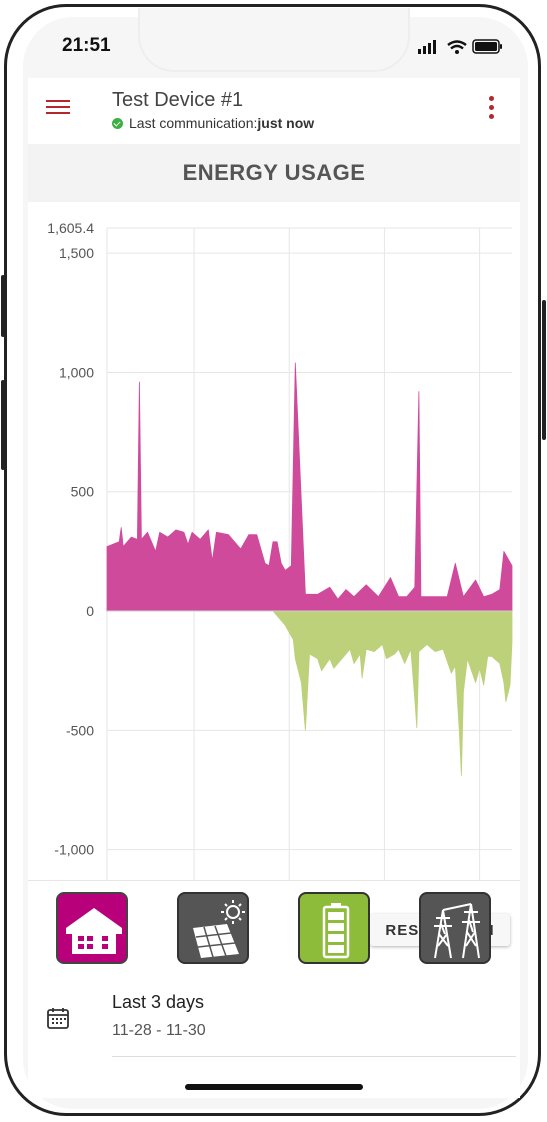  Describe the element at coordinates (178, 100) in the screenshot. I see `device-name: Test Device #1` at that location.